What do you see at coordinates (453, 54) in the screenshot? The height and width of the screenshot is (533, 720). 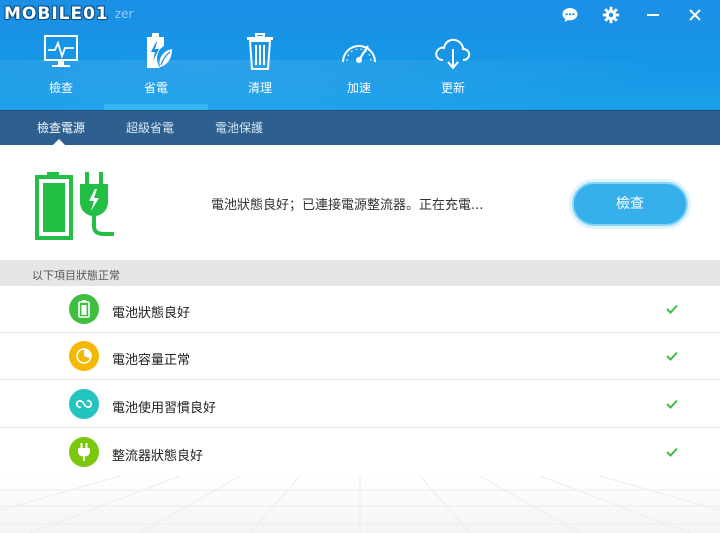 I see `cloud-download-icon` at bounding box center [453, 54].